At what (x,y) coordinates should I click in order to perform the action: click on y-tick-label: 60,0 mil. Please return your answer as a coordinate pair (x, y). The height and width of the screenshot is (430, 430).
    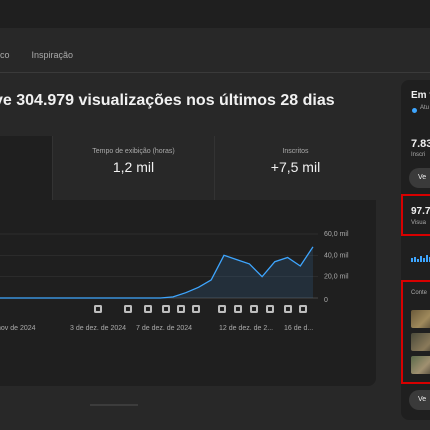
    Looking at the image, I should click on (336, 234).